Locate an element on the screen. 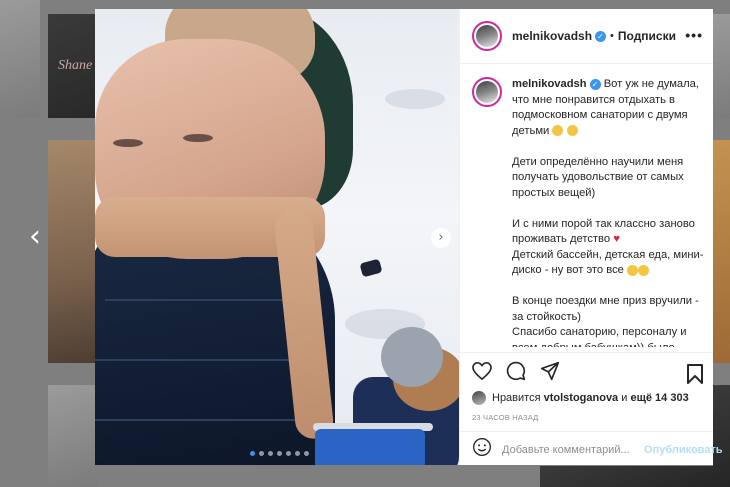 The image size is (730, 487). likes-prefix: Нравится is located at coordinates (516, 398).